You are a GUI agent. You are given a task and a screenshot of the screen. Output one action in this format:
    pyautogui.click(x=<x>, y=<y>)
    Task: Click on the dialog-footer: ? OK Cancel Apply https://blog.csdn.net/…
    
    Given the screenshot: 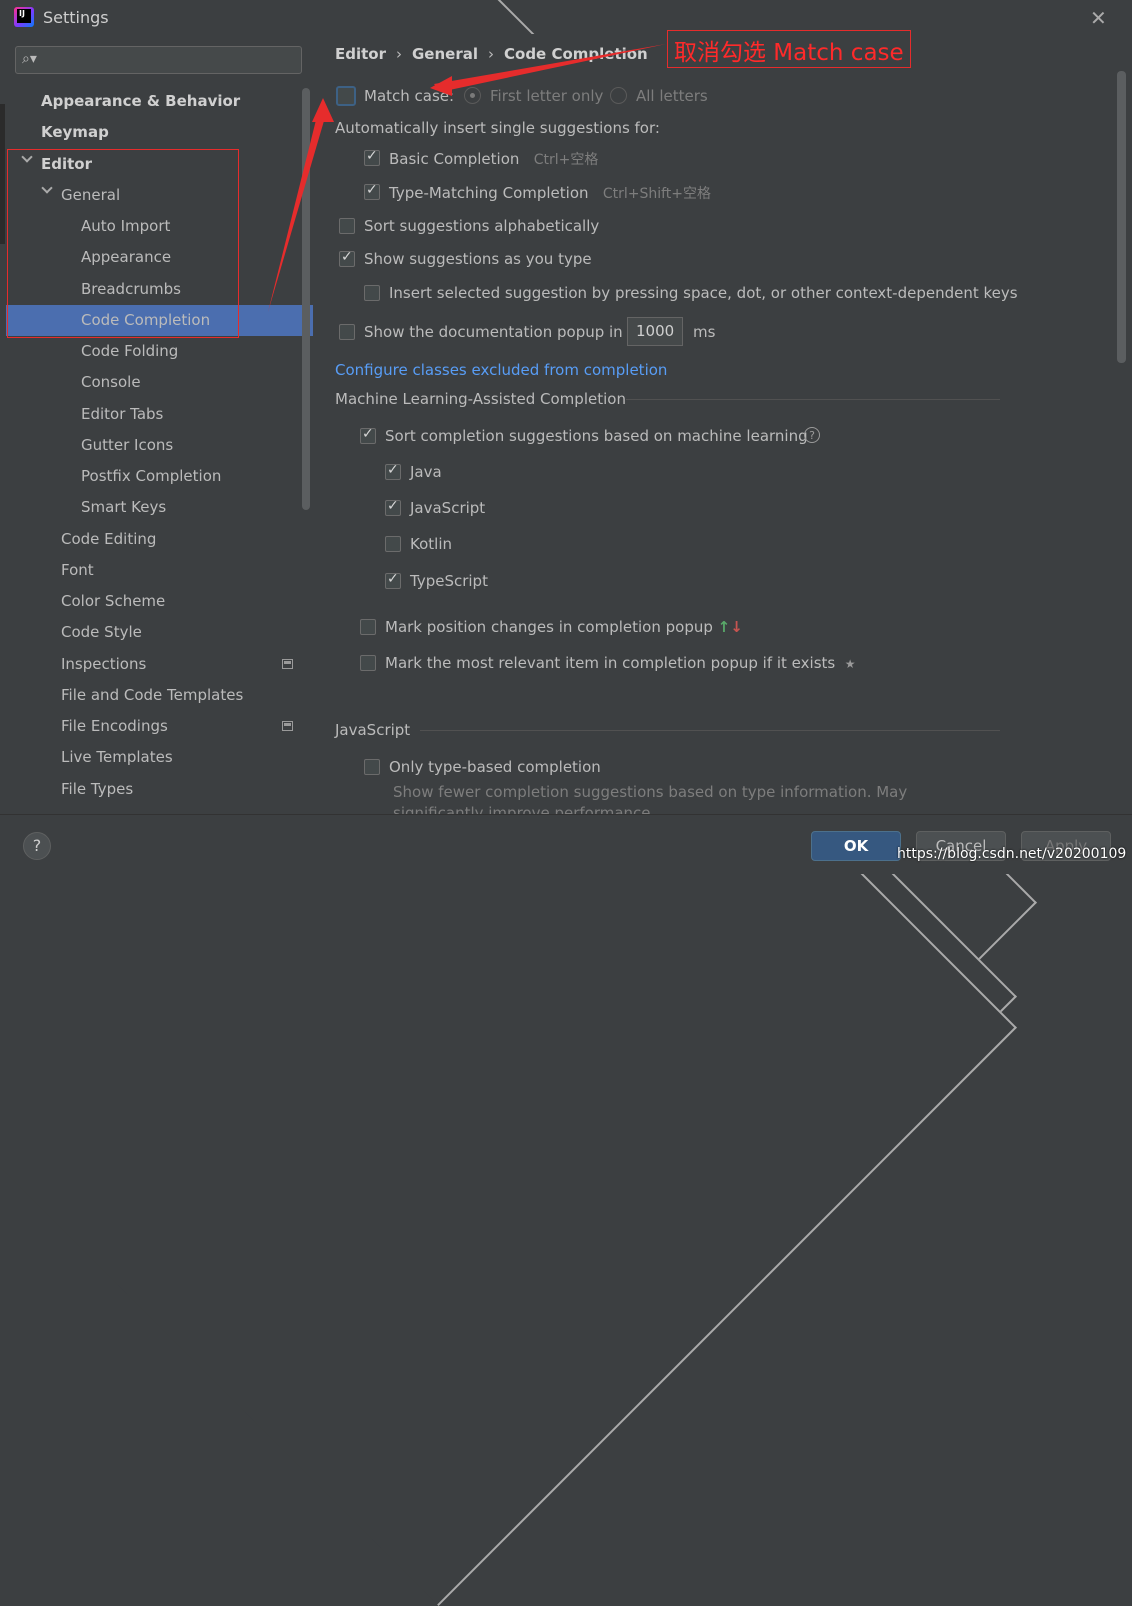 What is the action you would take?
    pyautogui.click(x=566, y=844)
    